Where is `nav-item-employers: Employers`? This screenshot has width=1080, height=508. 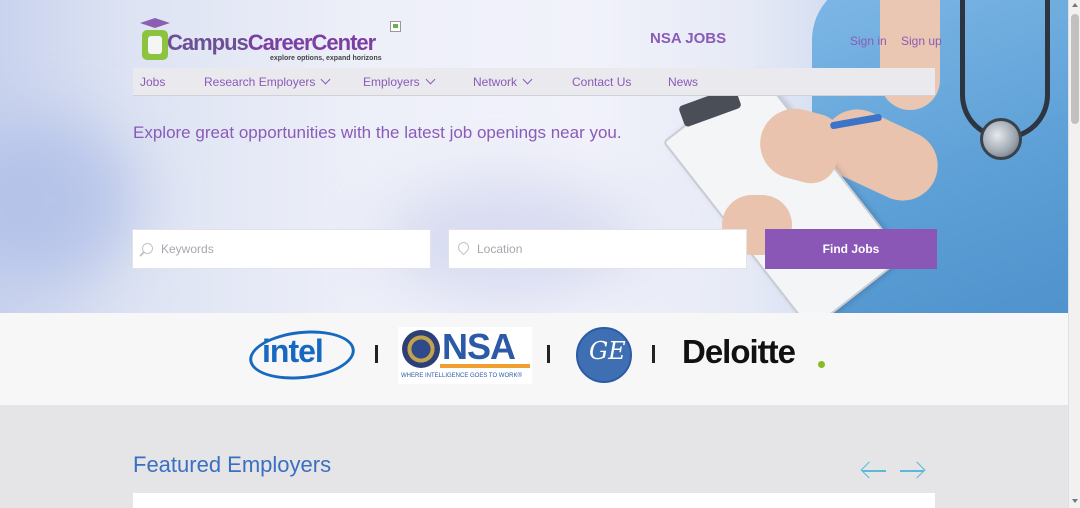
nav-item-employers: Employers is located at coordinates (399, 81).